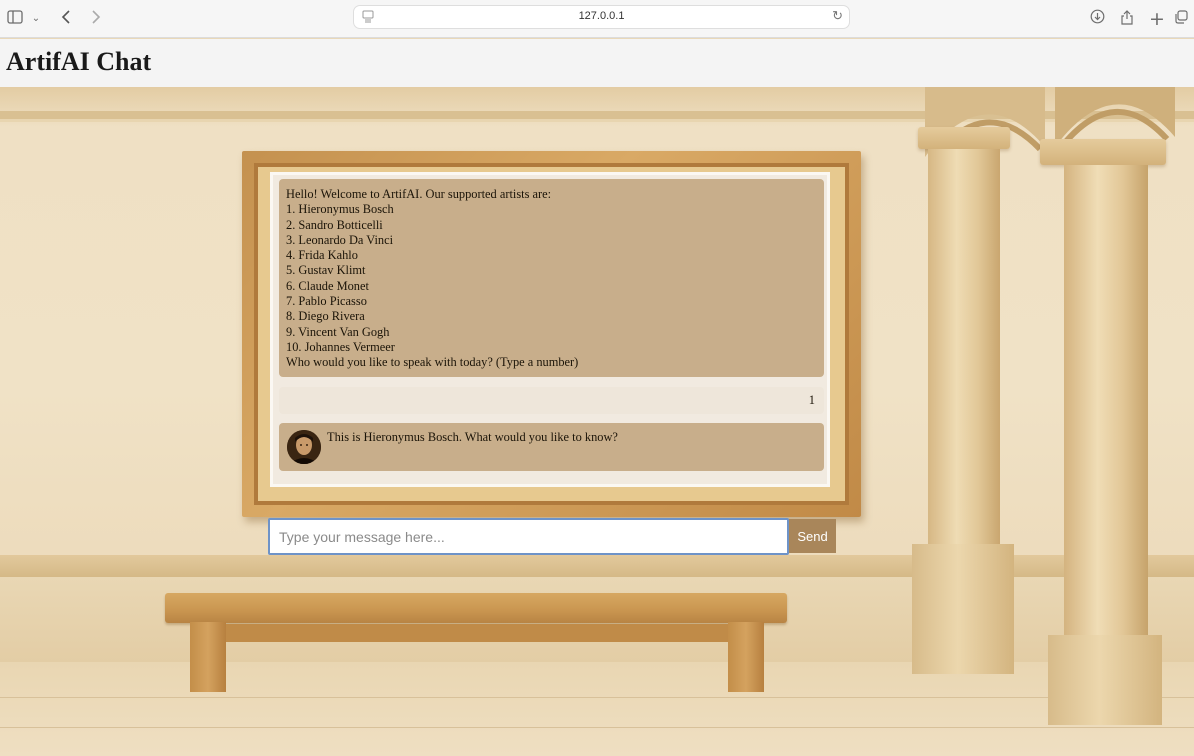  I want to click on message-line: 5. Gustav Klimt, so click(326, 270).